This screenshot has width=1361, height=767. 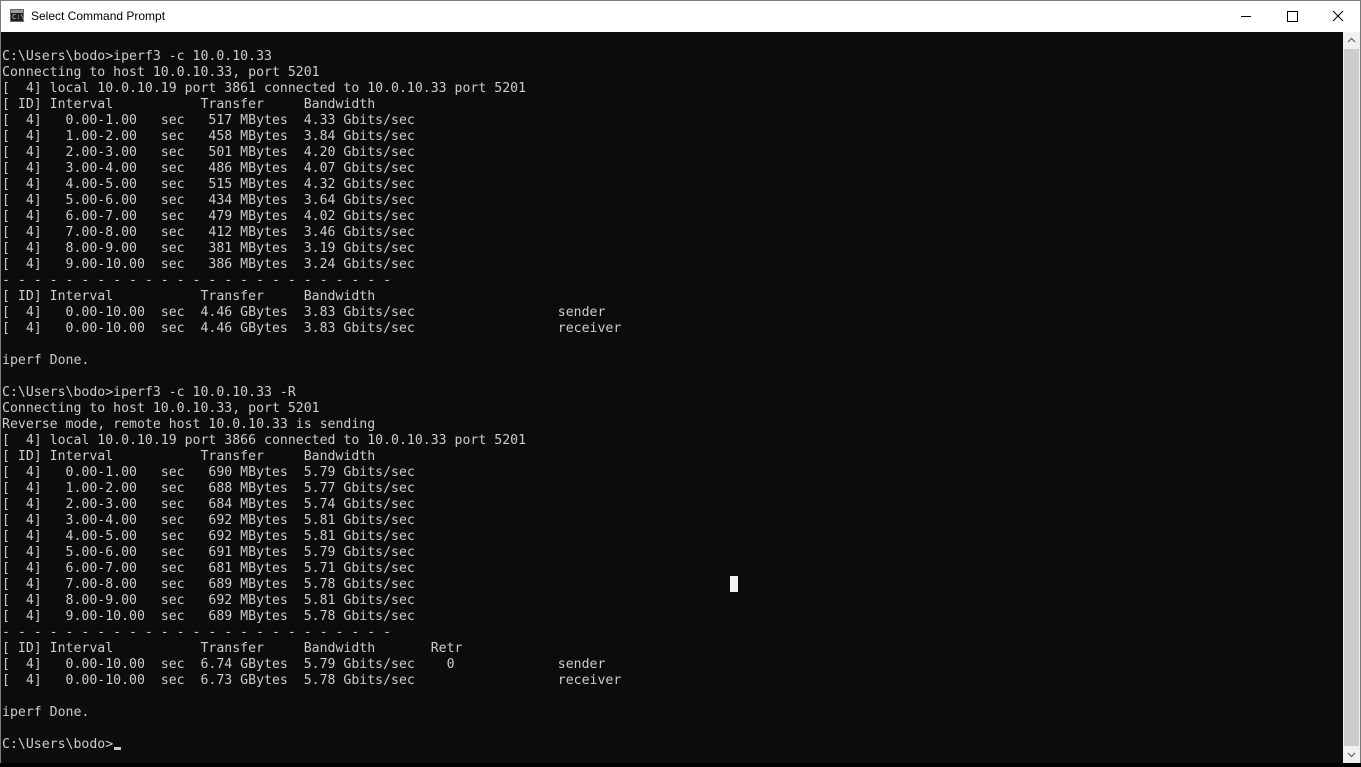 What do you see at coordinates (98, 16) in the screenshot?
I see `window-title: Select Command Prompt` at bounding box center [98, 16].